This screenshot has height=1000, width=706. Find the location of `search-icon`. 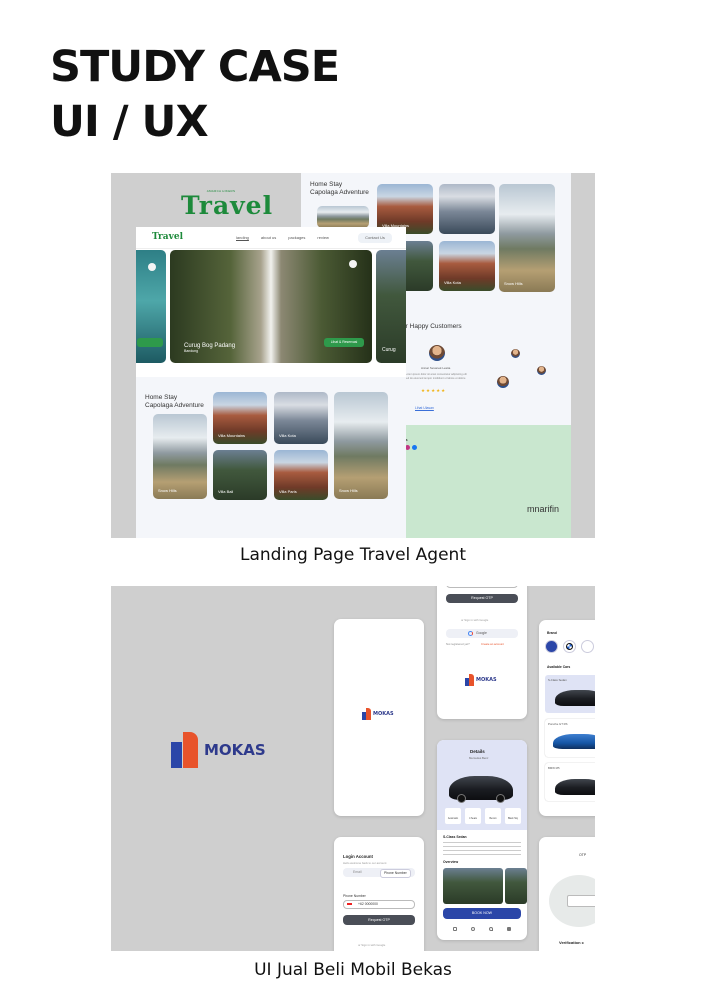

search-icon is located at coordinates (473, 929).